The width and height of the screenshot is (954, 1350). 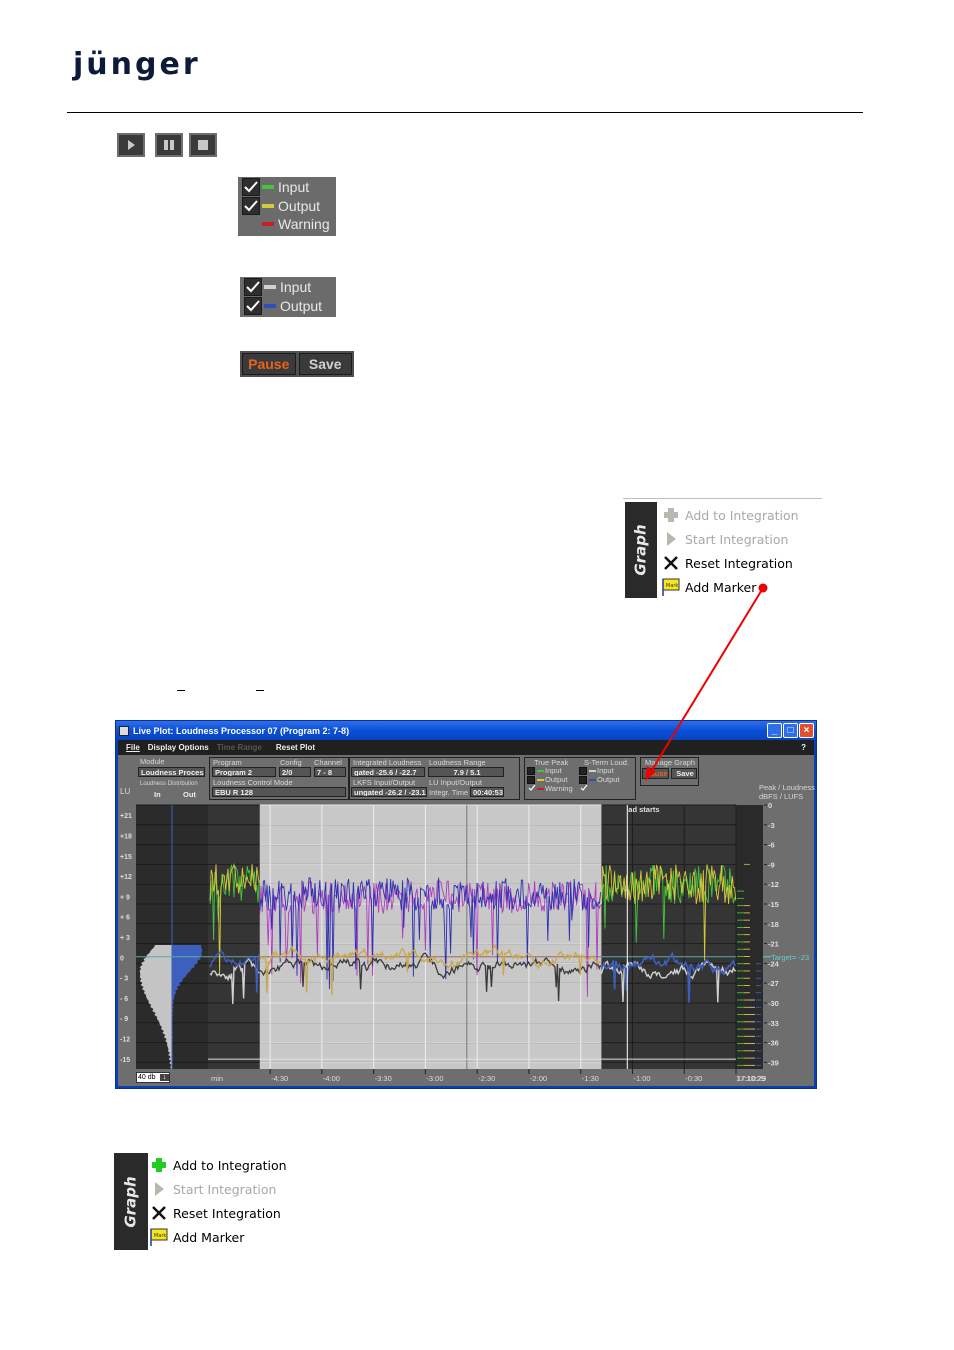 What do you see at coordinates (434, 1078) in the screenshot?
I see `x-tick-label: -3:00` at bounding box center [434, 1078].